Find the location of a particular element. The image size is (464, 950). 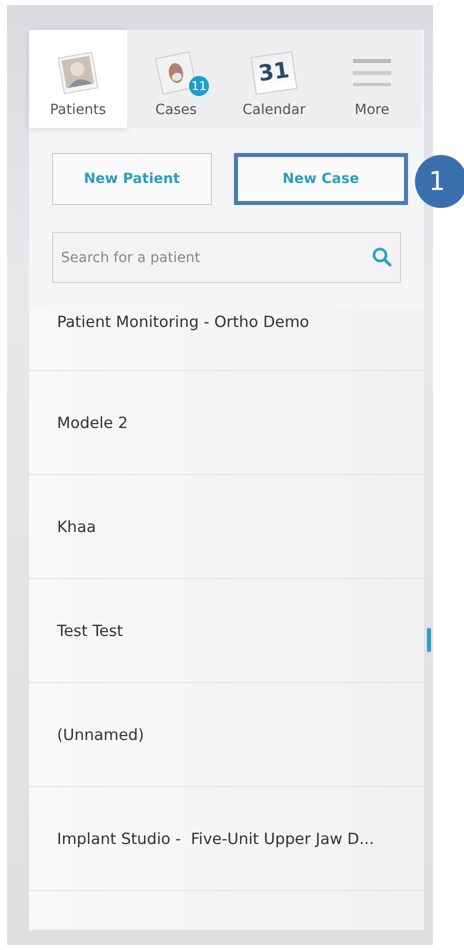

tab: 31 Calendar is located at coordinates (274, 79).